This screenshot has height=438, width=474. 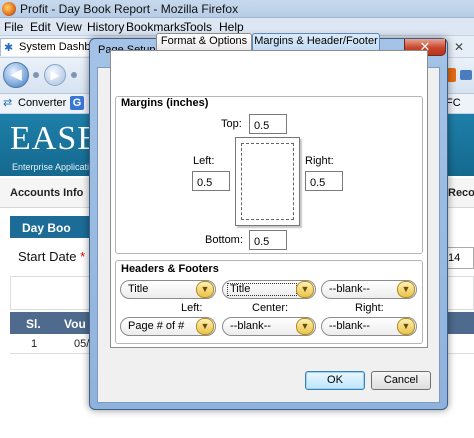 What do you see at coordinates (268, 124) in the screenshot?
I see `top-margin-input` at bounding box center [268, 124].